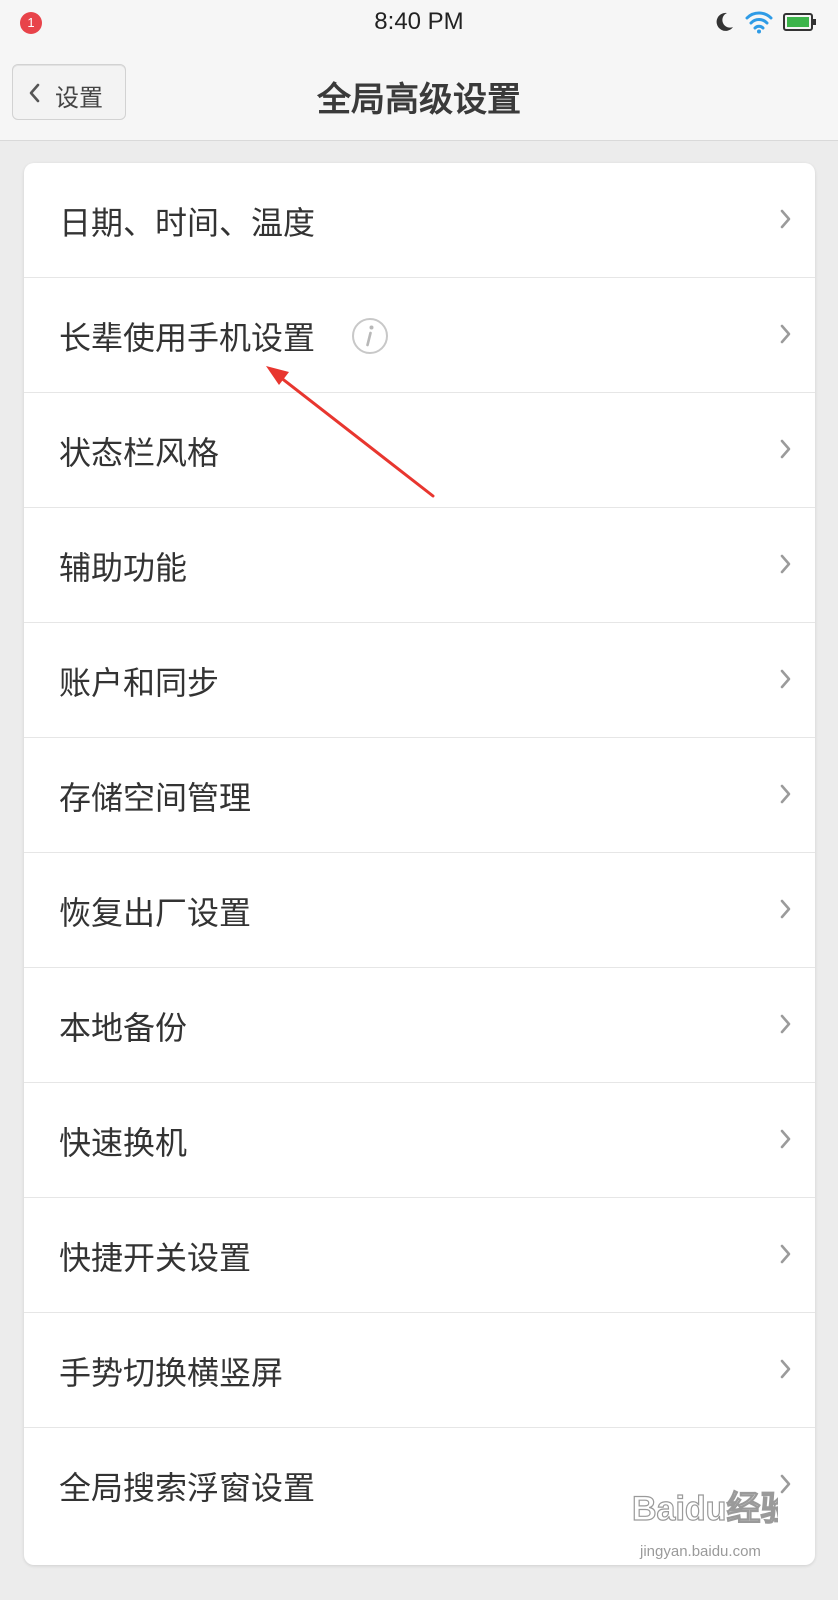 The width and height of the screenshot is (838, 1600). Describe the element at coordinates (419, 1025) in the screenshot. I see `settings-item-local-backup: 本地备份` at that location.